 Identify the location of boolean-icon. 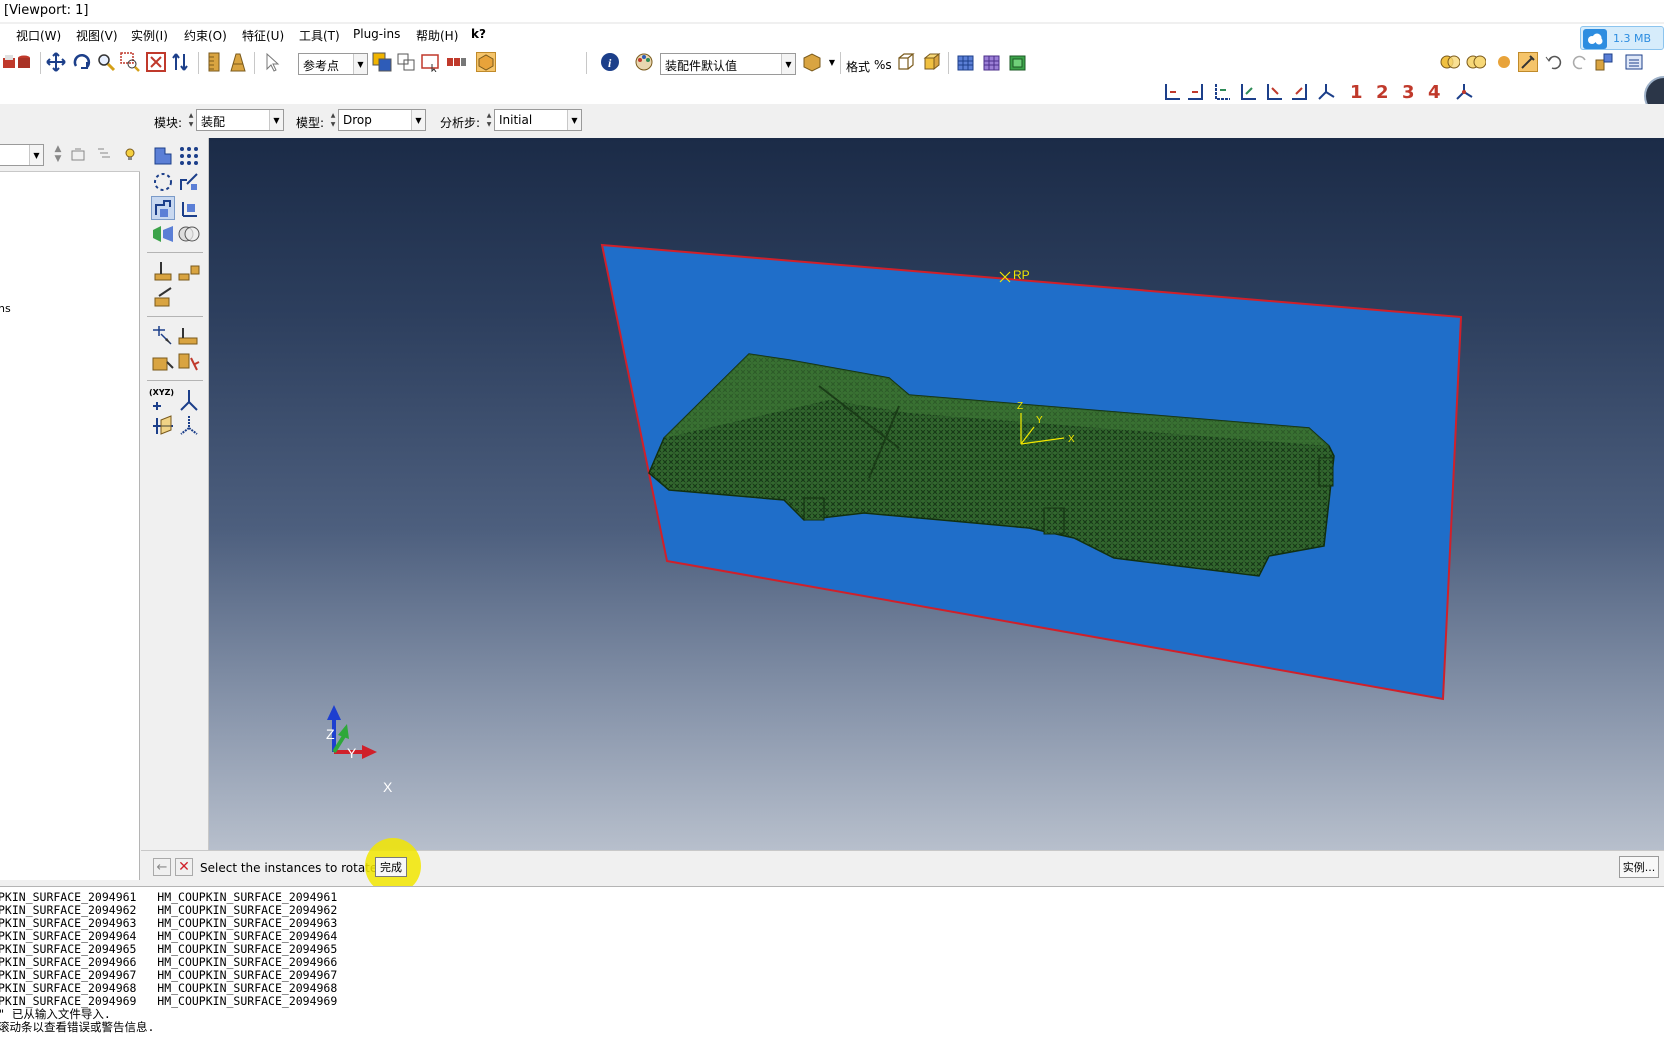
(189, 234).